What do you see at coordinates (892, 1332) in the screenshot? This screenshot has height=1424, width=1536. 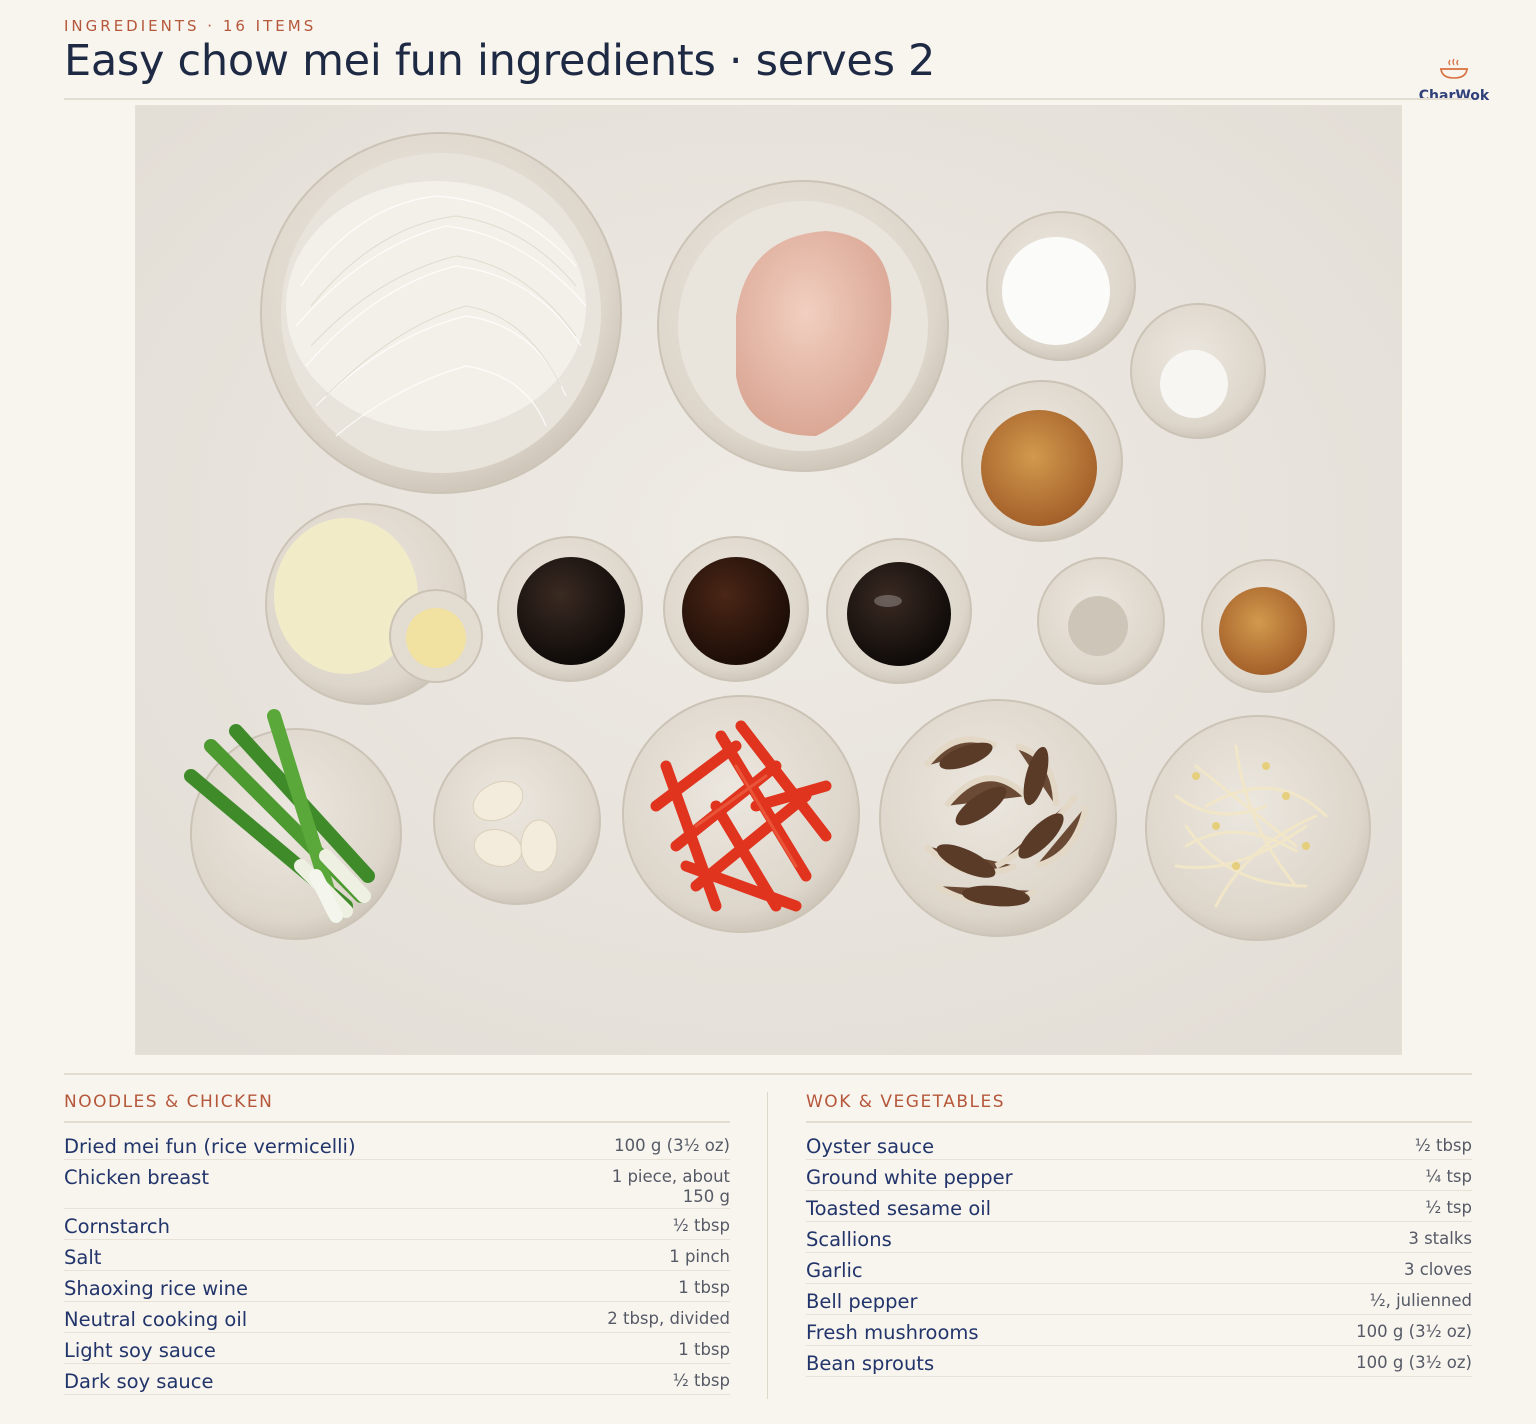 I see `ingredient-name: Fresh mushrooms` at bounding box center [892, 1332].